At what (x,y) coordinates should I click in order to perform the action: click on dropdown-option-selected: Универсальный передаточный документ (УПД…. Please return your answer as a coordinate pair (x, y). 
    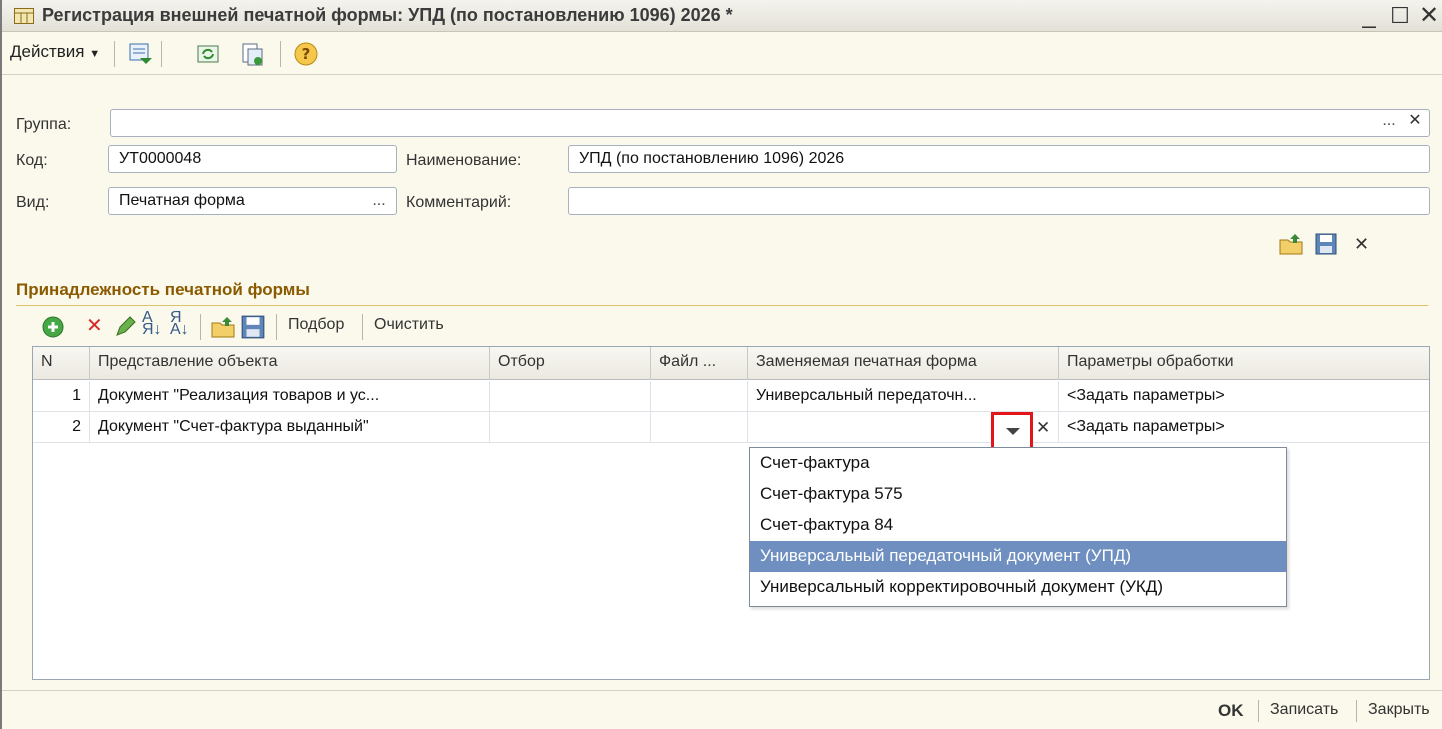
    Looking at the image, I should click on (1018, 556).